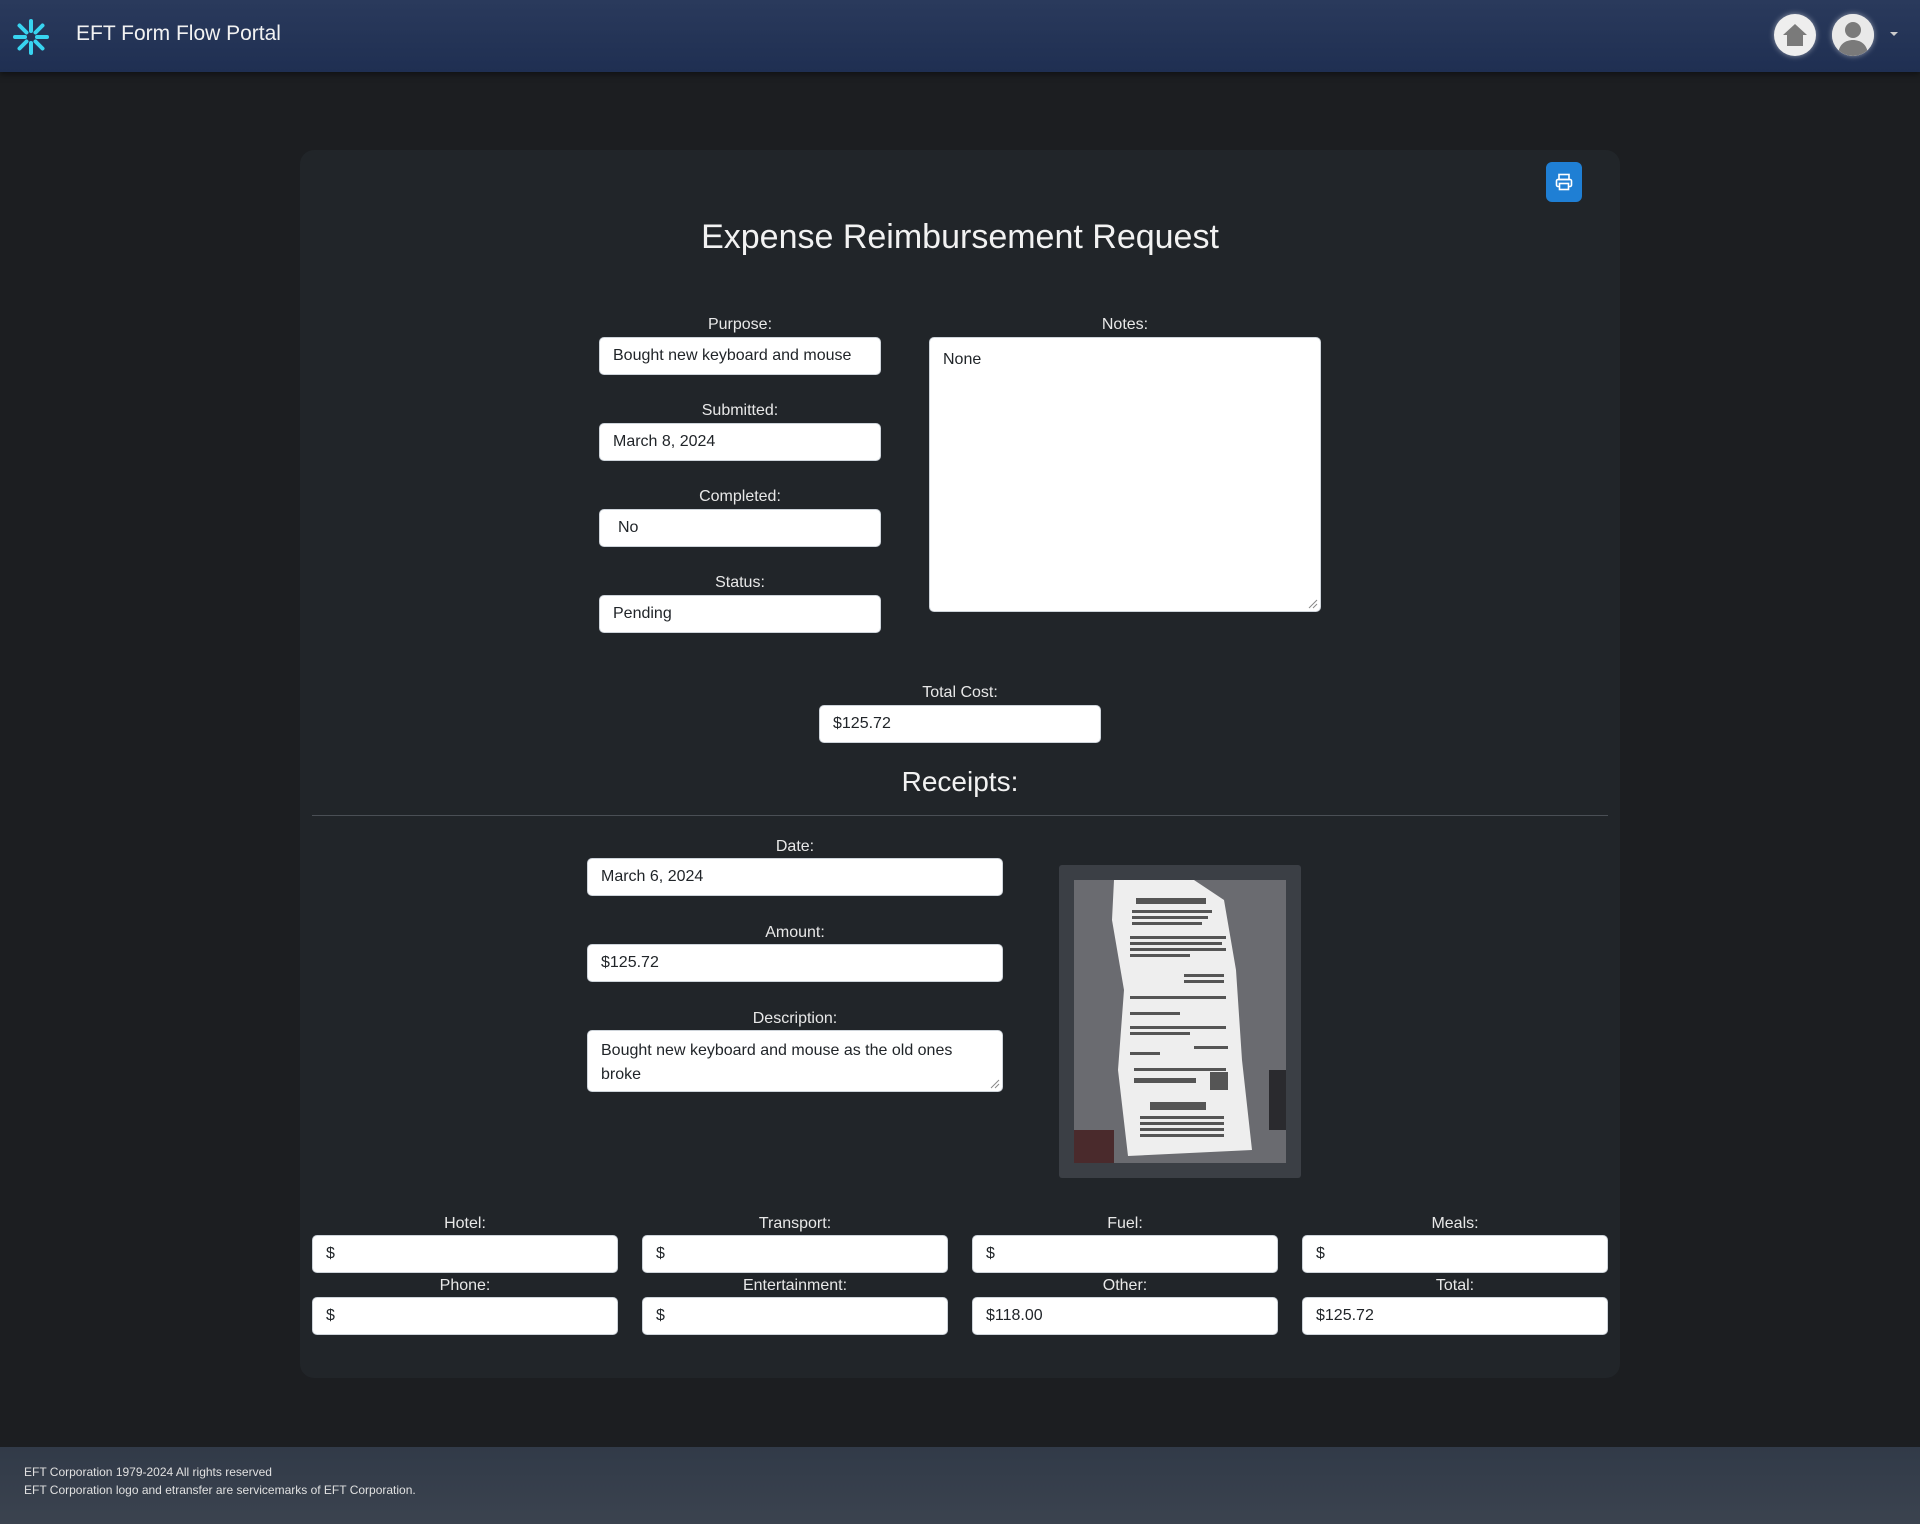 The width and height of the screenshot is (1920, 1524). Describe the element at coordinates (1125, 1223) in the screenshot. I see `fuel-label: Fuel:` at that location.